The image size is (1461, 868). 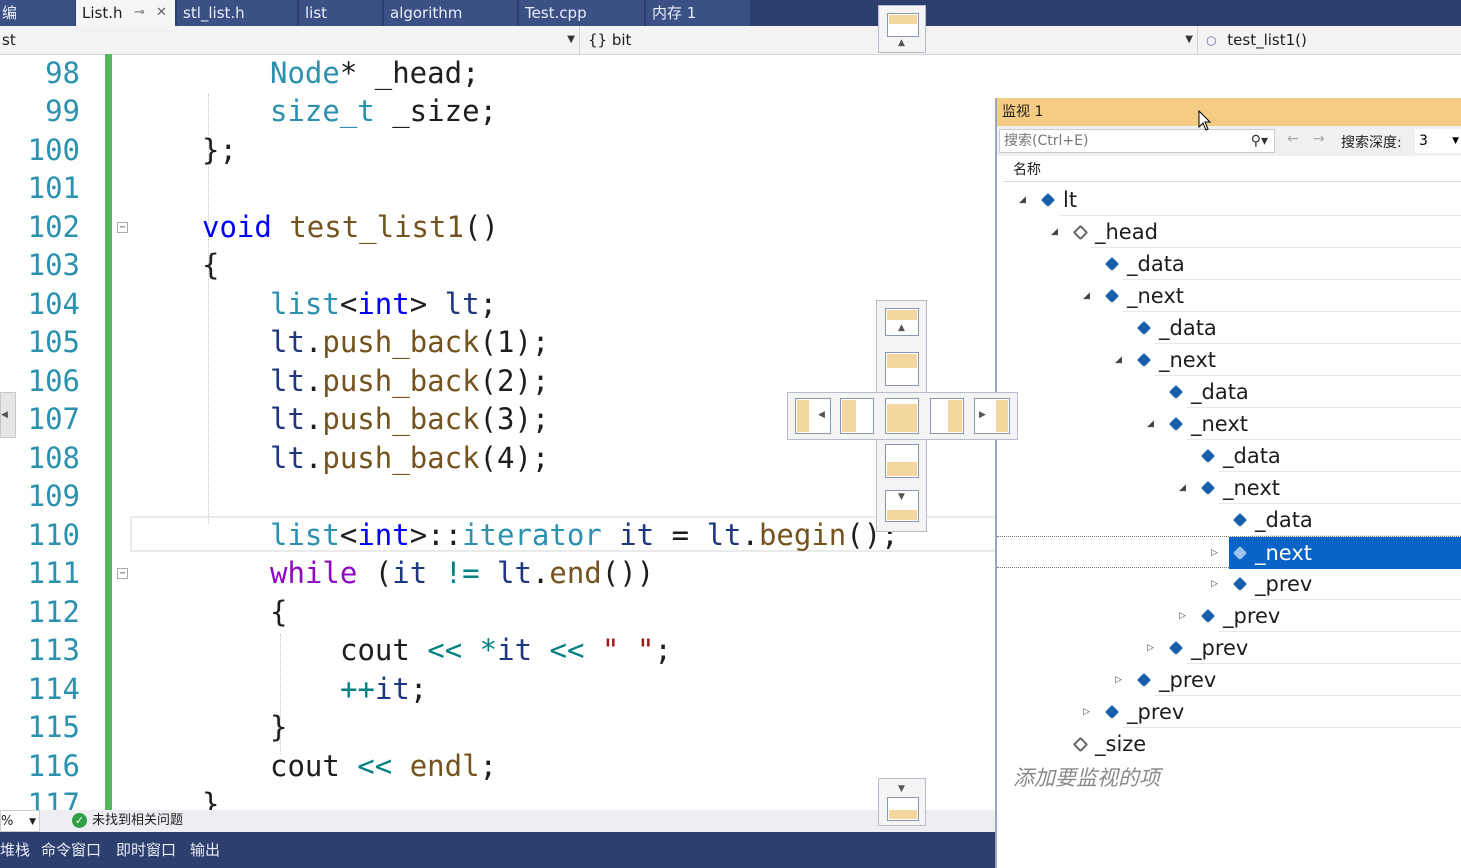 What do you see at coordinates (410, 419) in the screenshot?
I see `code-line-107: lt.push_back(3);` at bounding box center [410, 419].